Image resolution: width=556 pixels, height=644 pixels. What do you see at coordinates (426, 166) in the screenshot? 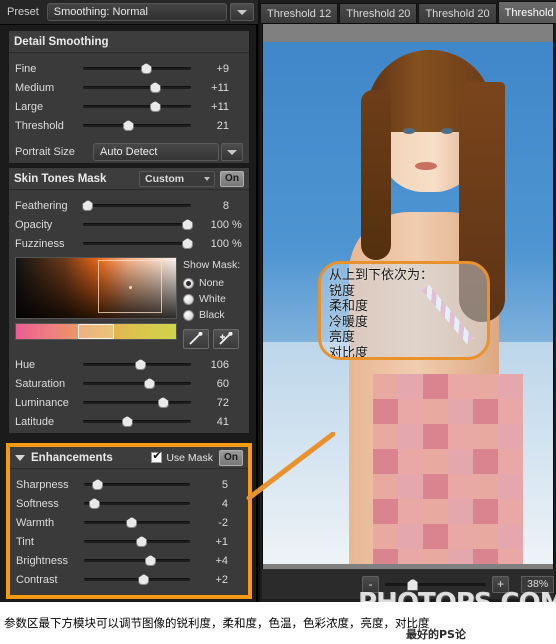
I see `photo-lips` at bounding box center [426, 166].